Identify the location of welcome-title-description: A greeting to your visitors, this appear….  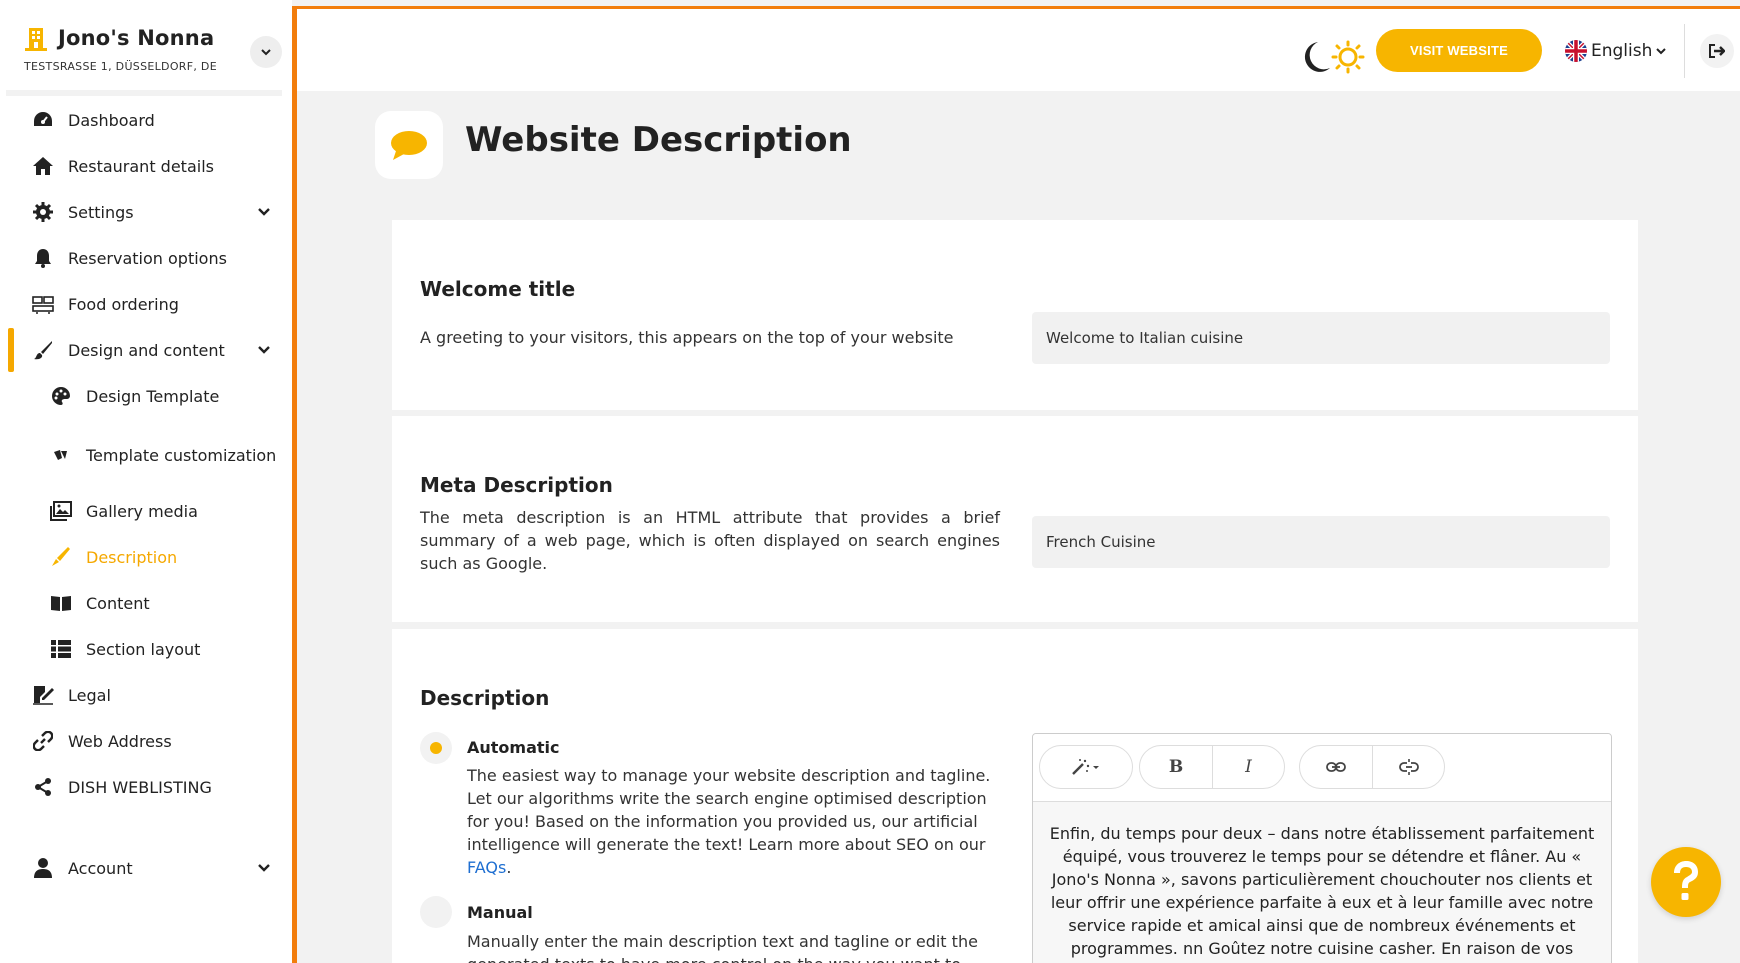
(687, 337).